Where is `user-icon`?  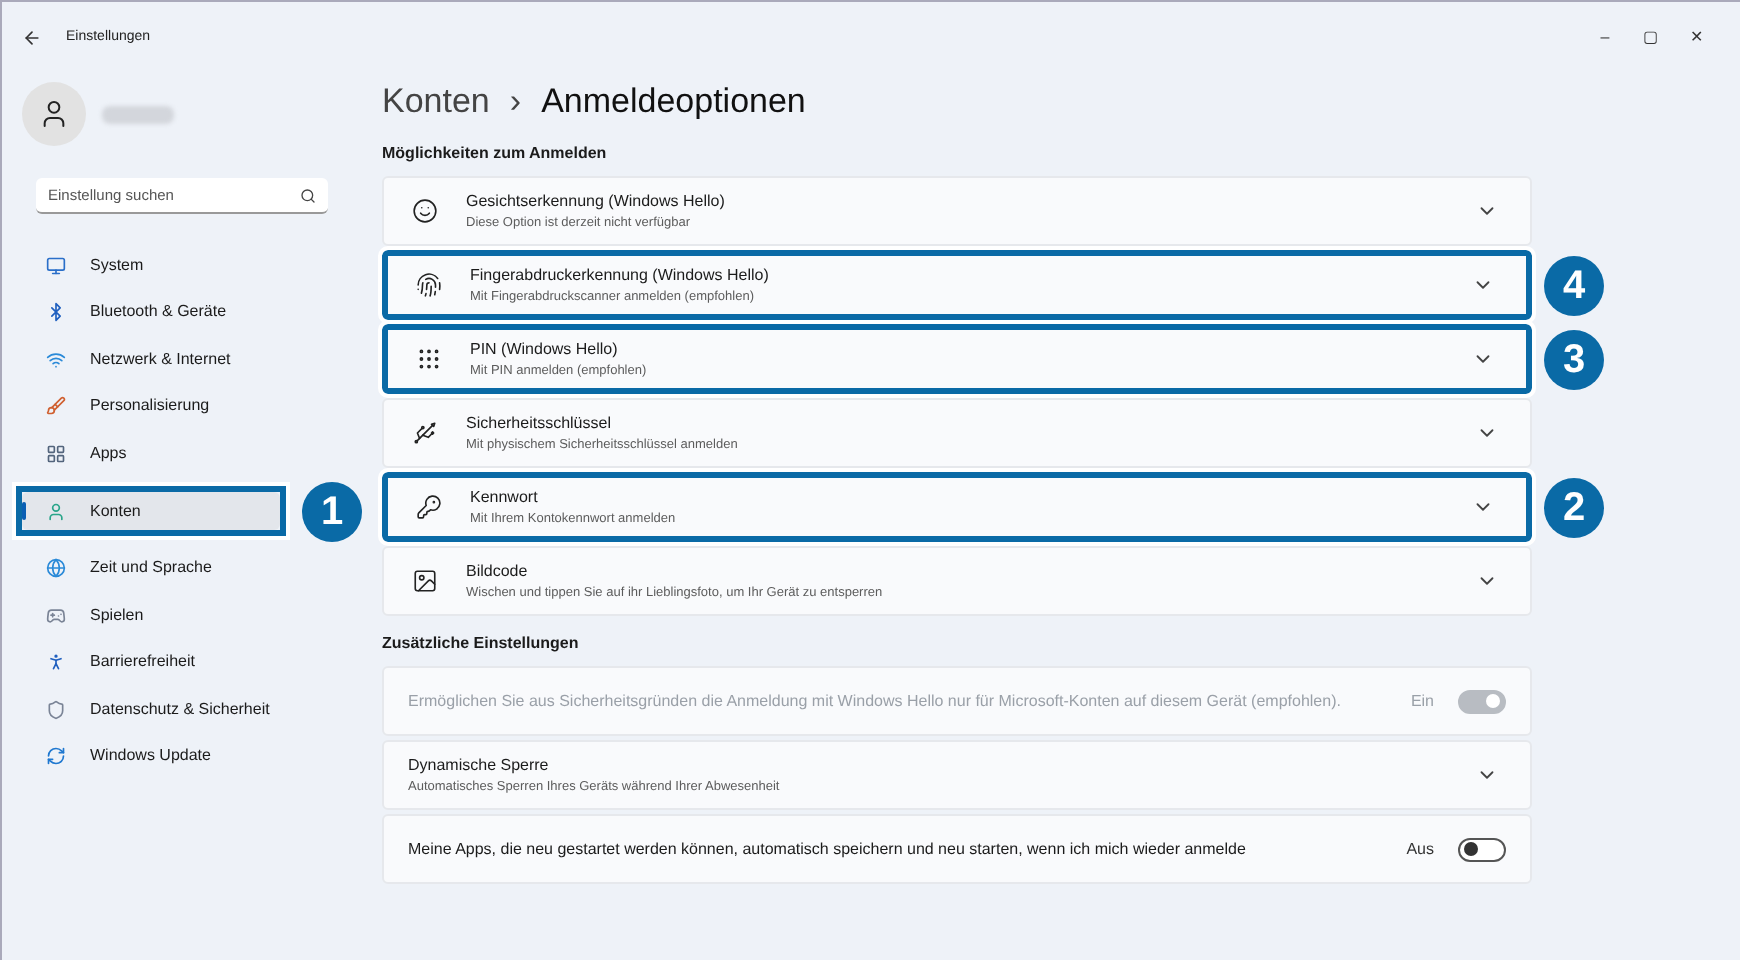
user-icon is located at coordinates (56, 511).